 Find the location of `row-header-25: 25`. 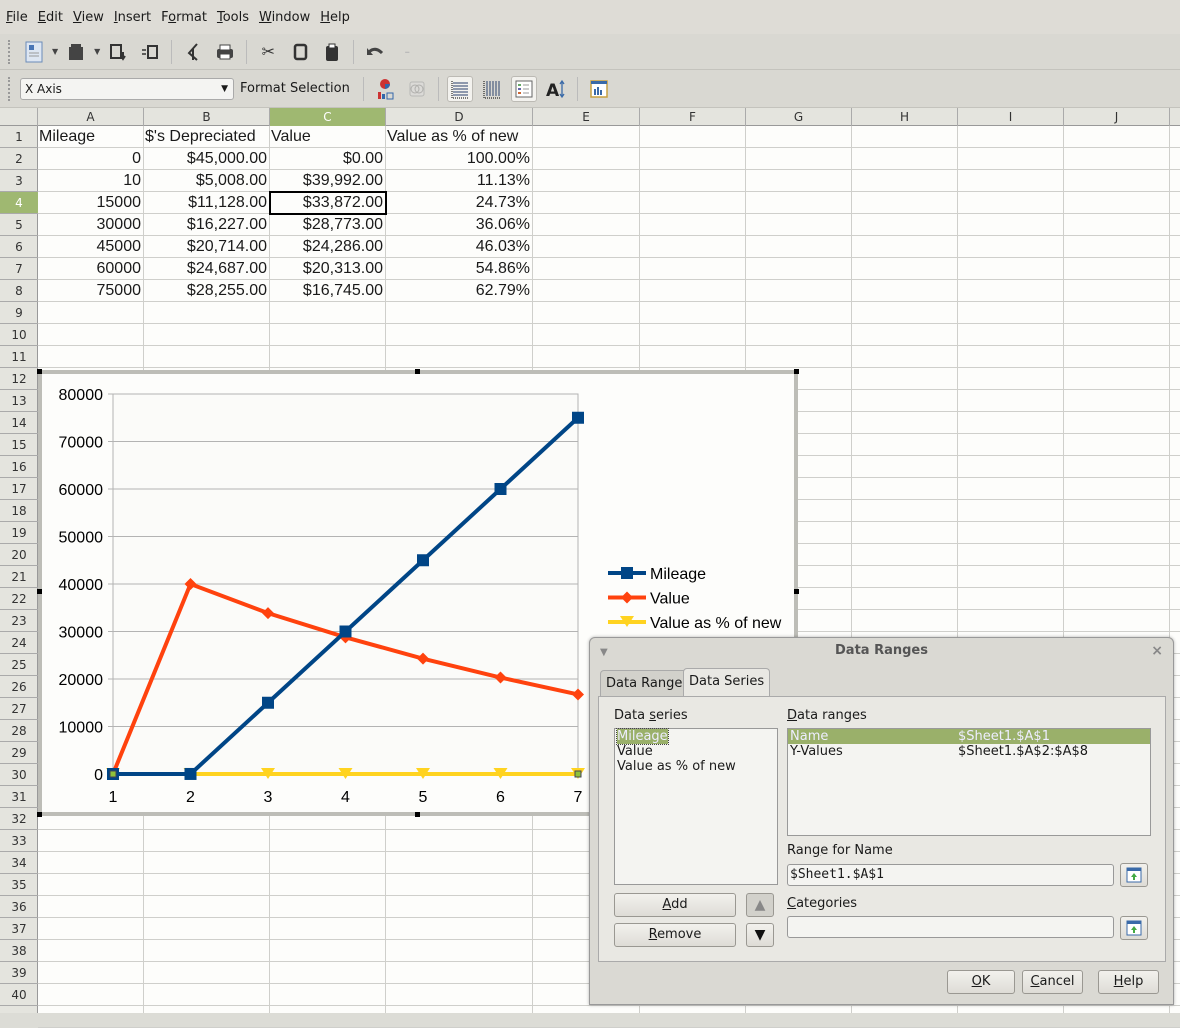

row-header-25: 25 is located at coordinates (19, 665).